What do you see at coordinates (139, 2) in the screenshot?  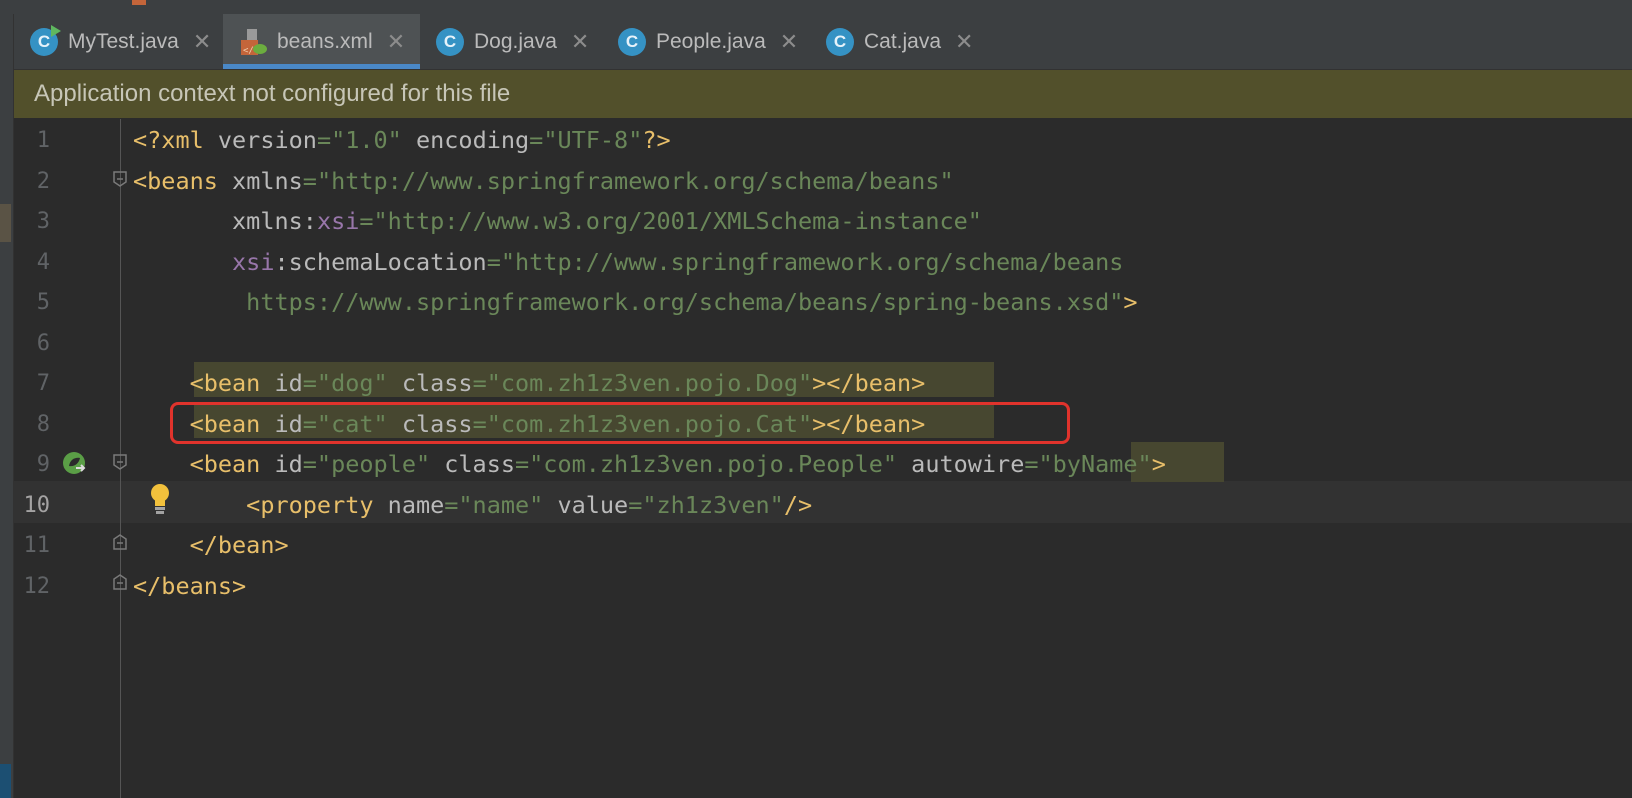 I see `window-marker` at bounding box center [139, 2].